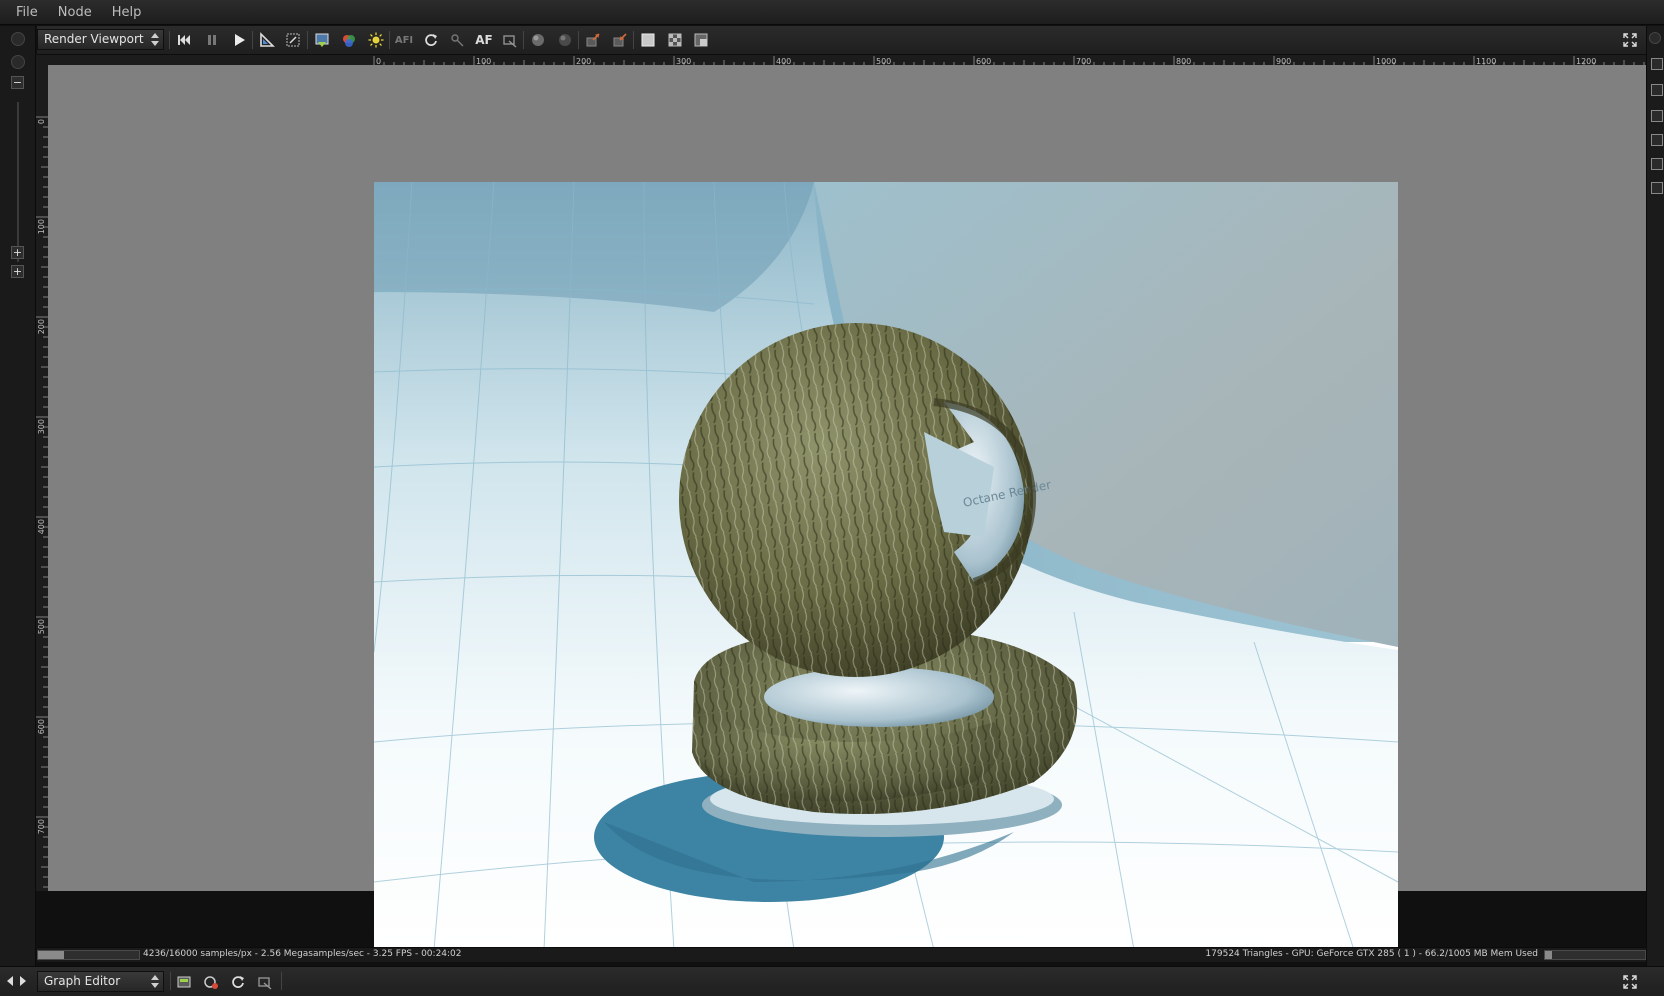 This screenshot has width=1664, height=996. I want to click on collapse-left-icon, so click(10, 981).